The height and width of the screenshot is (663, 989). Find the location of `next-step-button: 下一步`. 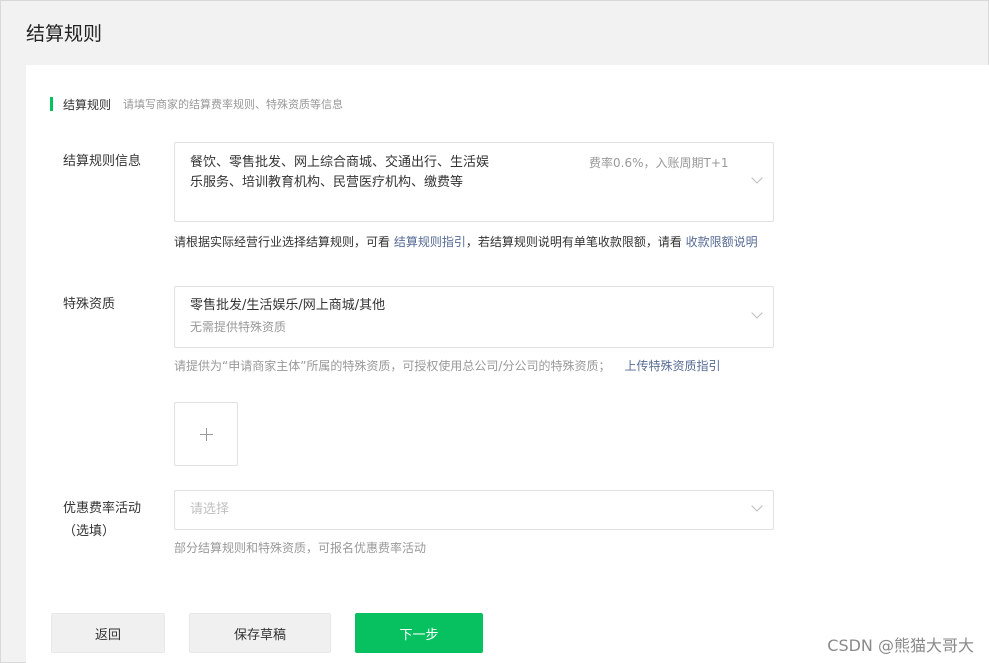

next-step-button: 下一步 is located at coordinates (419, 633).